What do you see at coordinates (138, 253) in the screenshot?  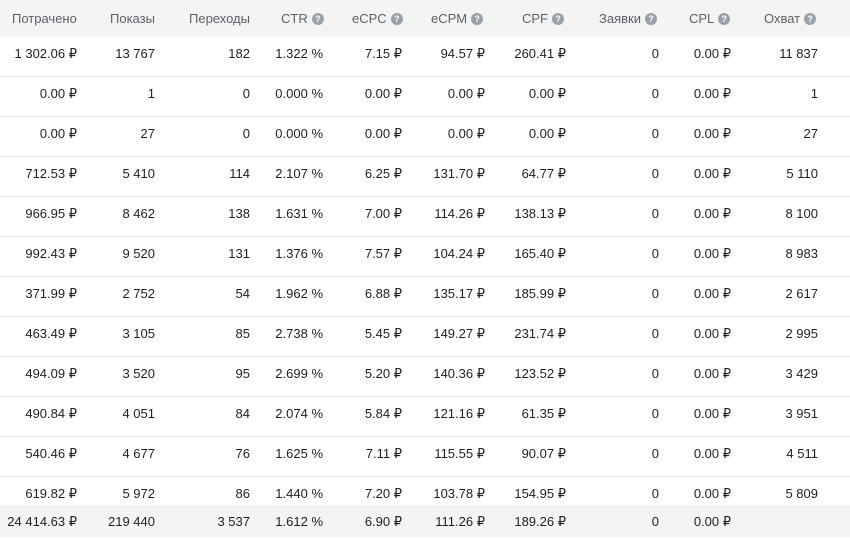 I see `cell-impressions: 9 520` at bounding box center [138, 253].